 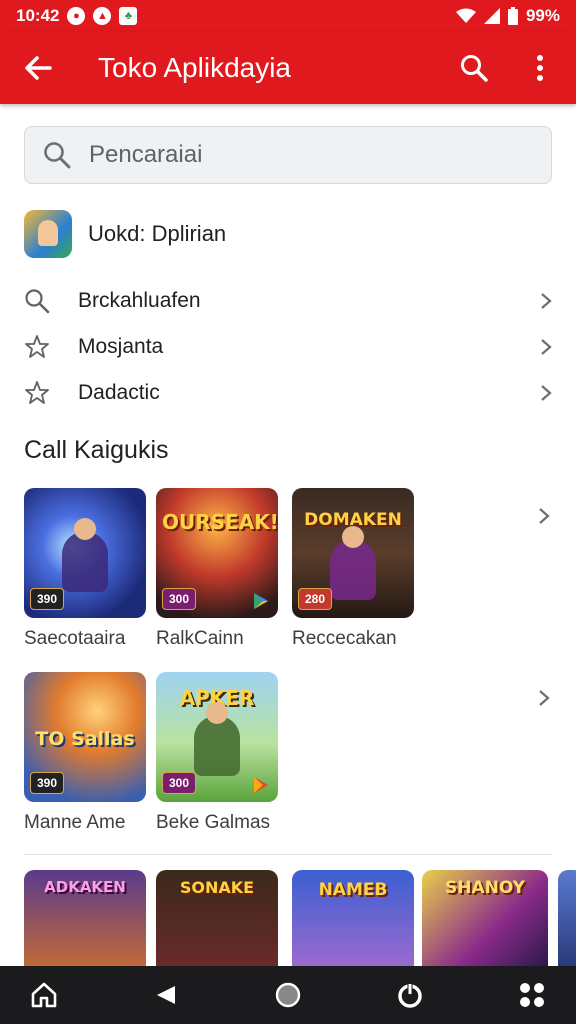 I want to click on back-button, so click(x=38, y=68).